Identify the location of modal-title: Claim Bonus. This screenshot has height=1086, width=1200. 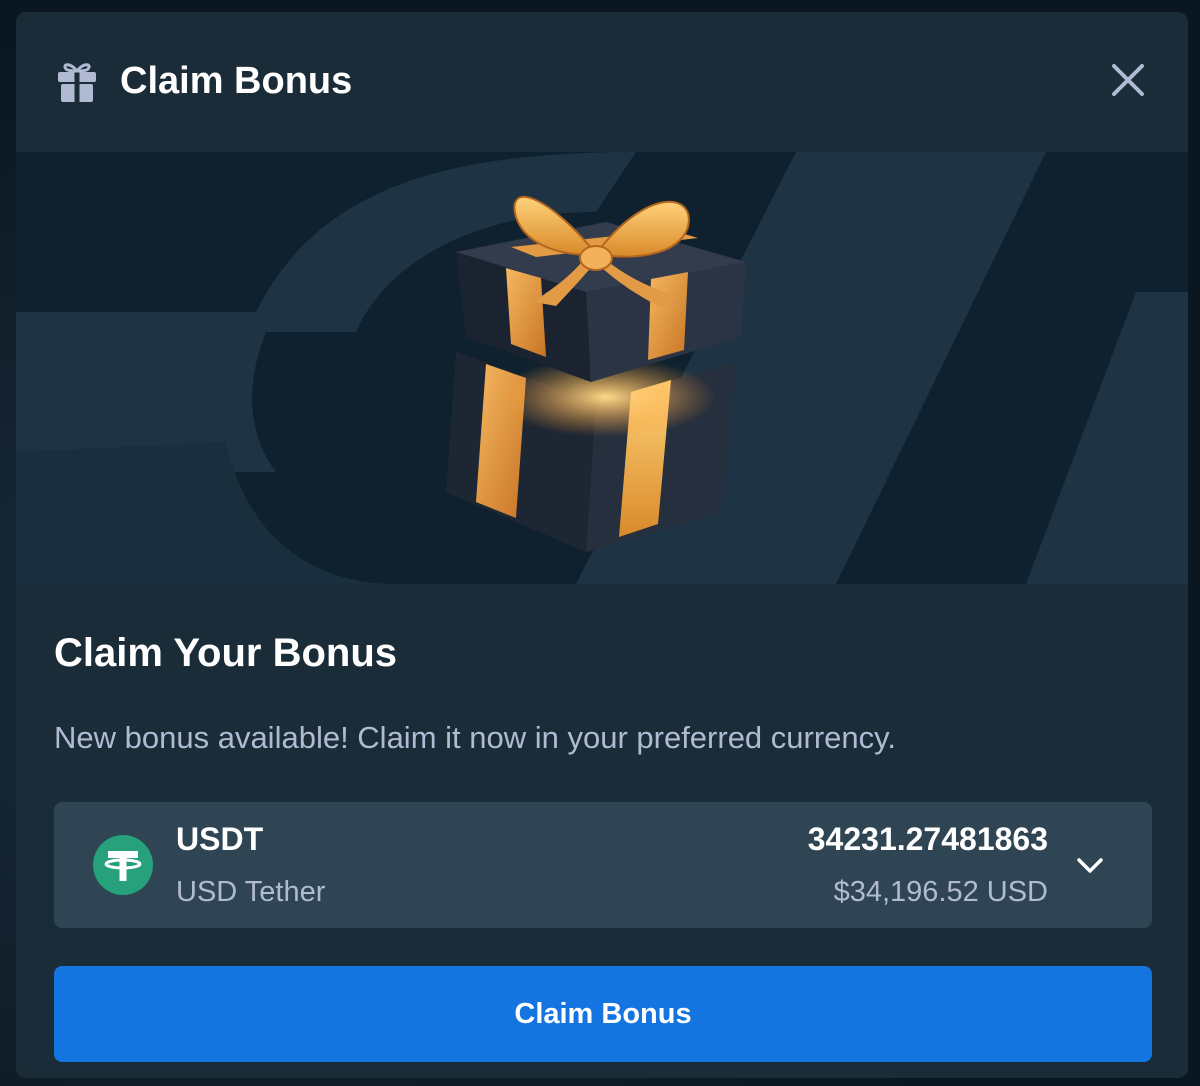
(236, 81).